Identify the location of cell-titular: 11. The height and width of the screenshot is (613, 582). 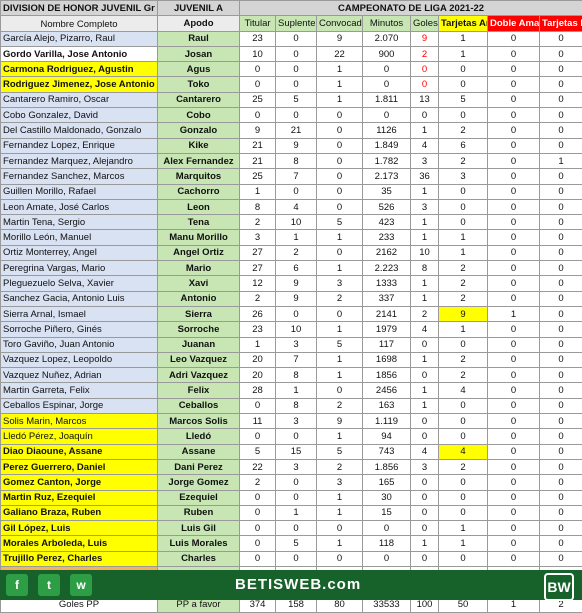
(258, 421).